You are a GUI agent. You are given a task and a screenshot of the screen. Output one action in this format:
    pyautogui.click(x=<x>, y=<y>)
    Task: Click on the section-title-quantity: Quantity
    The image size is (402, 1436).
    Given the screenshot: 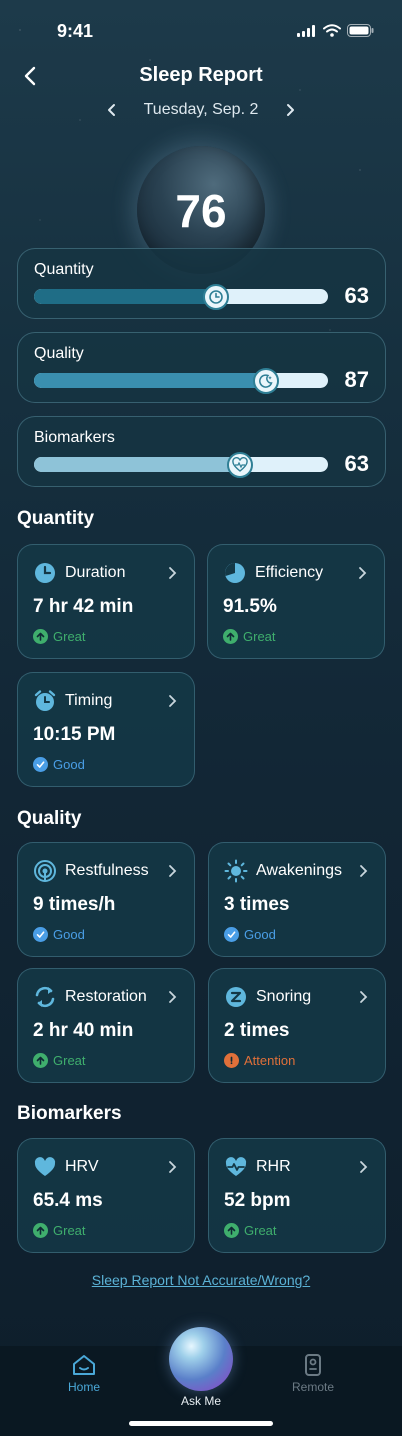 What is the action you would take?
    pyautogui.click(x=56, y=518)
    